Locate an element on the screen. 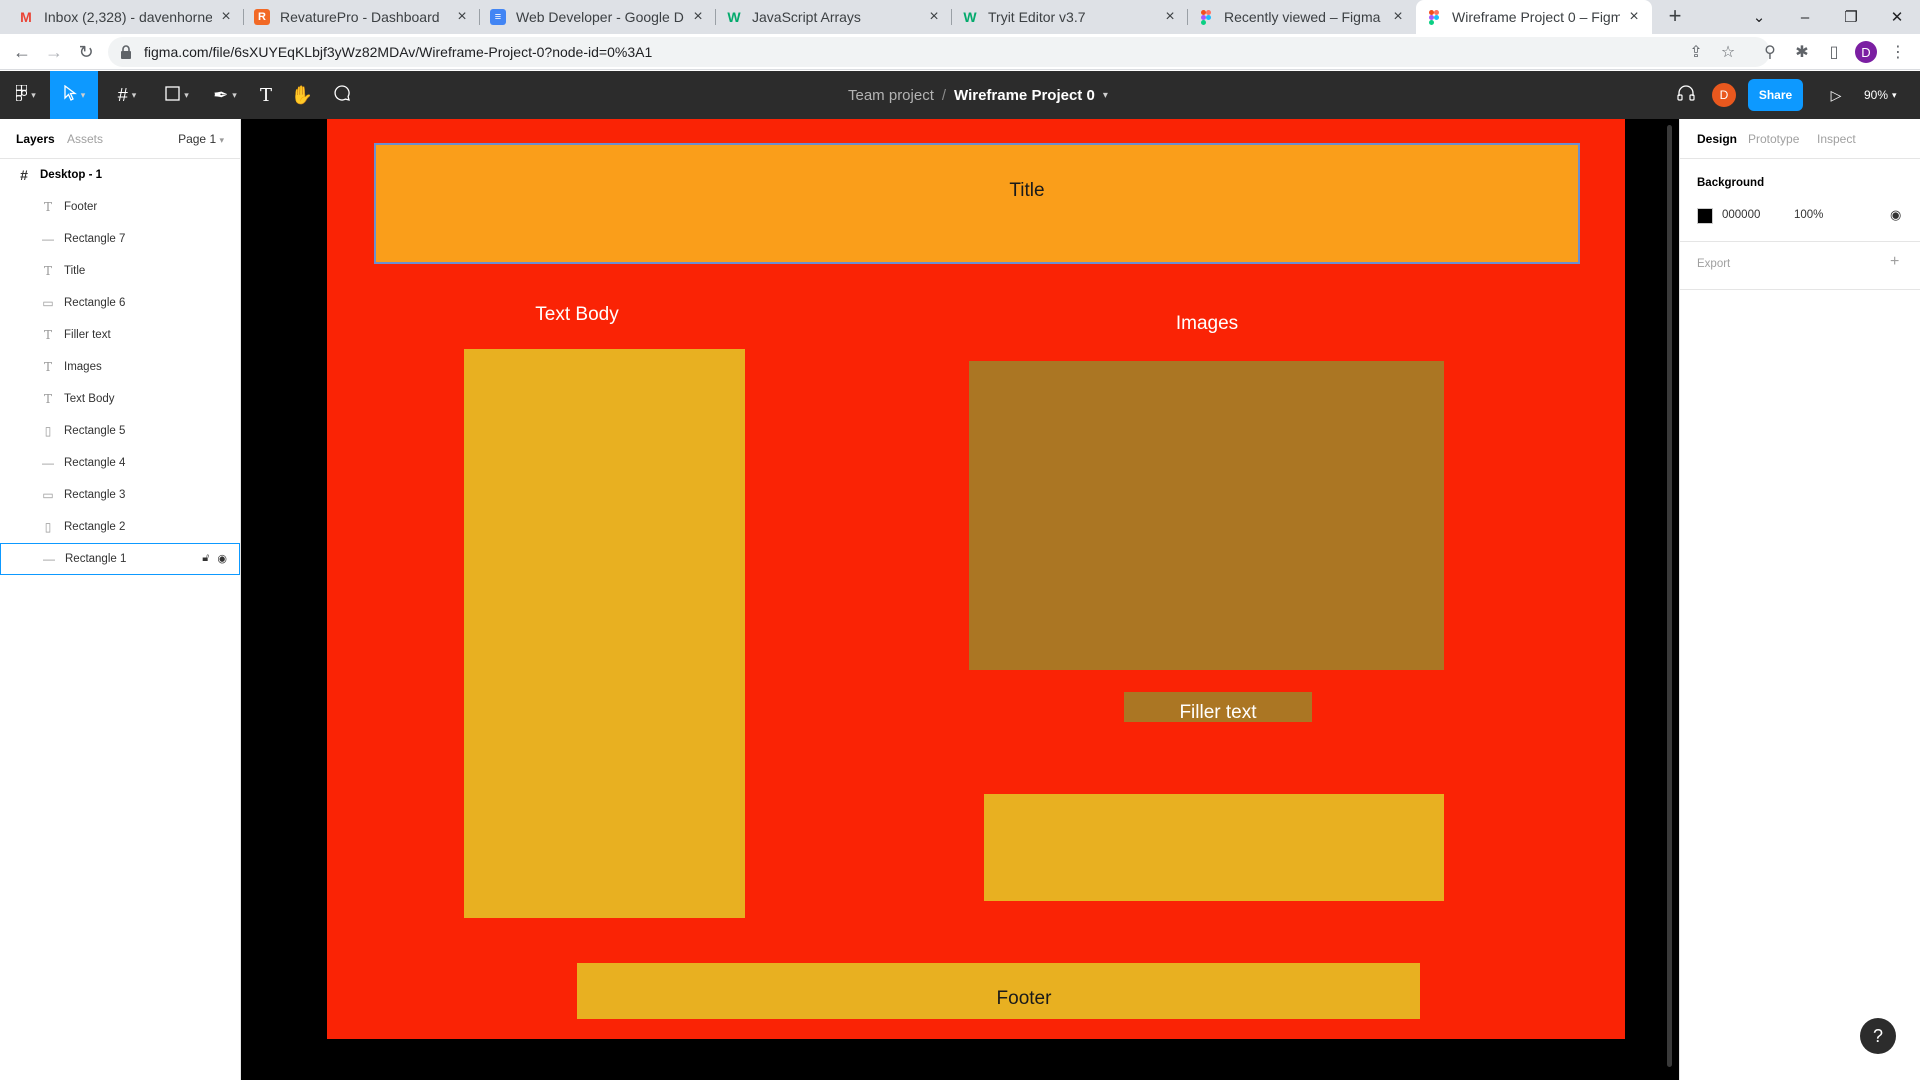 This screenshot has width=1920, height=1080. user-avatar: D is located at coordinates (1724, 95).